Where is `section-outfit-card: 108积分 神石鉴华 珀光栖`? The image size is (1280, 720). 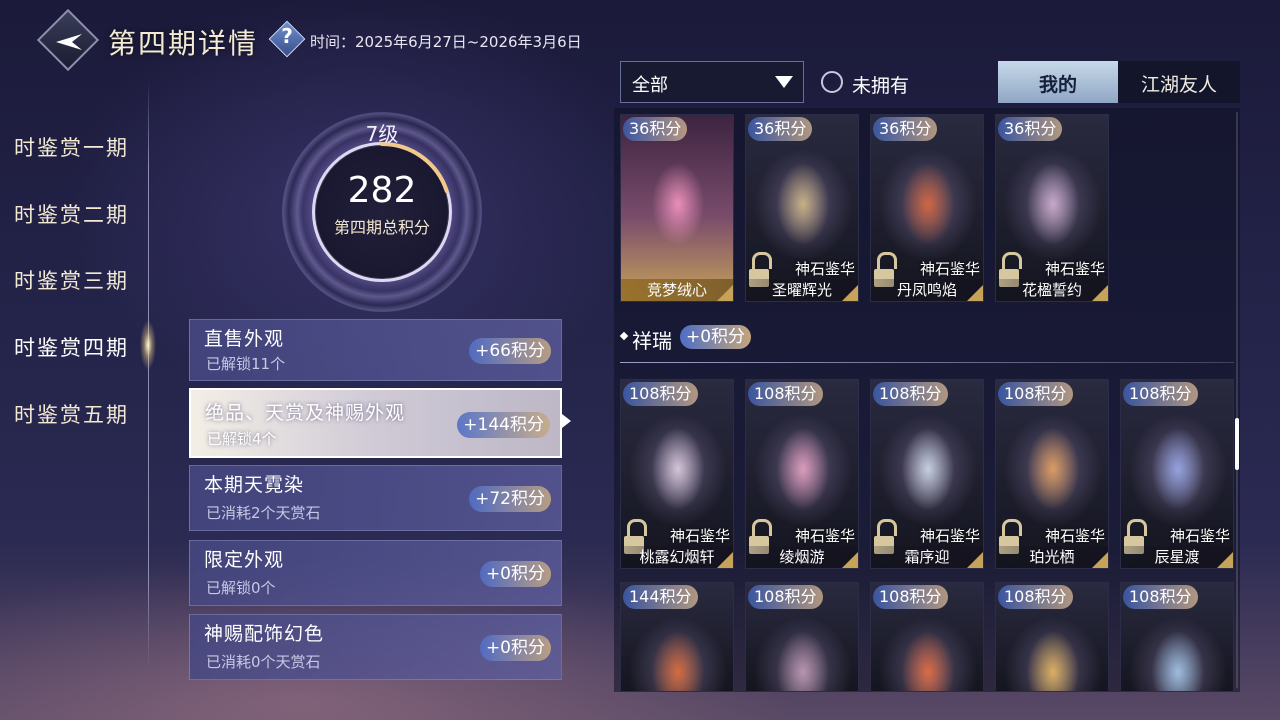 section-outfit-card: 108积分 神石鉴华 珀光栖 is located at coordinates (1052, 474).